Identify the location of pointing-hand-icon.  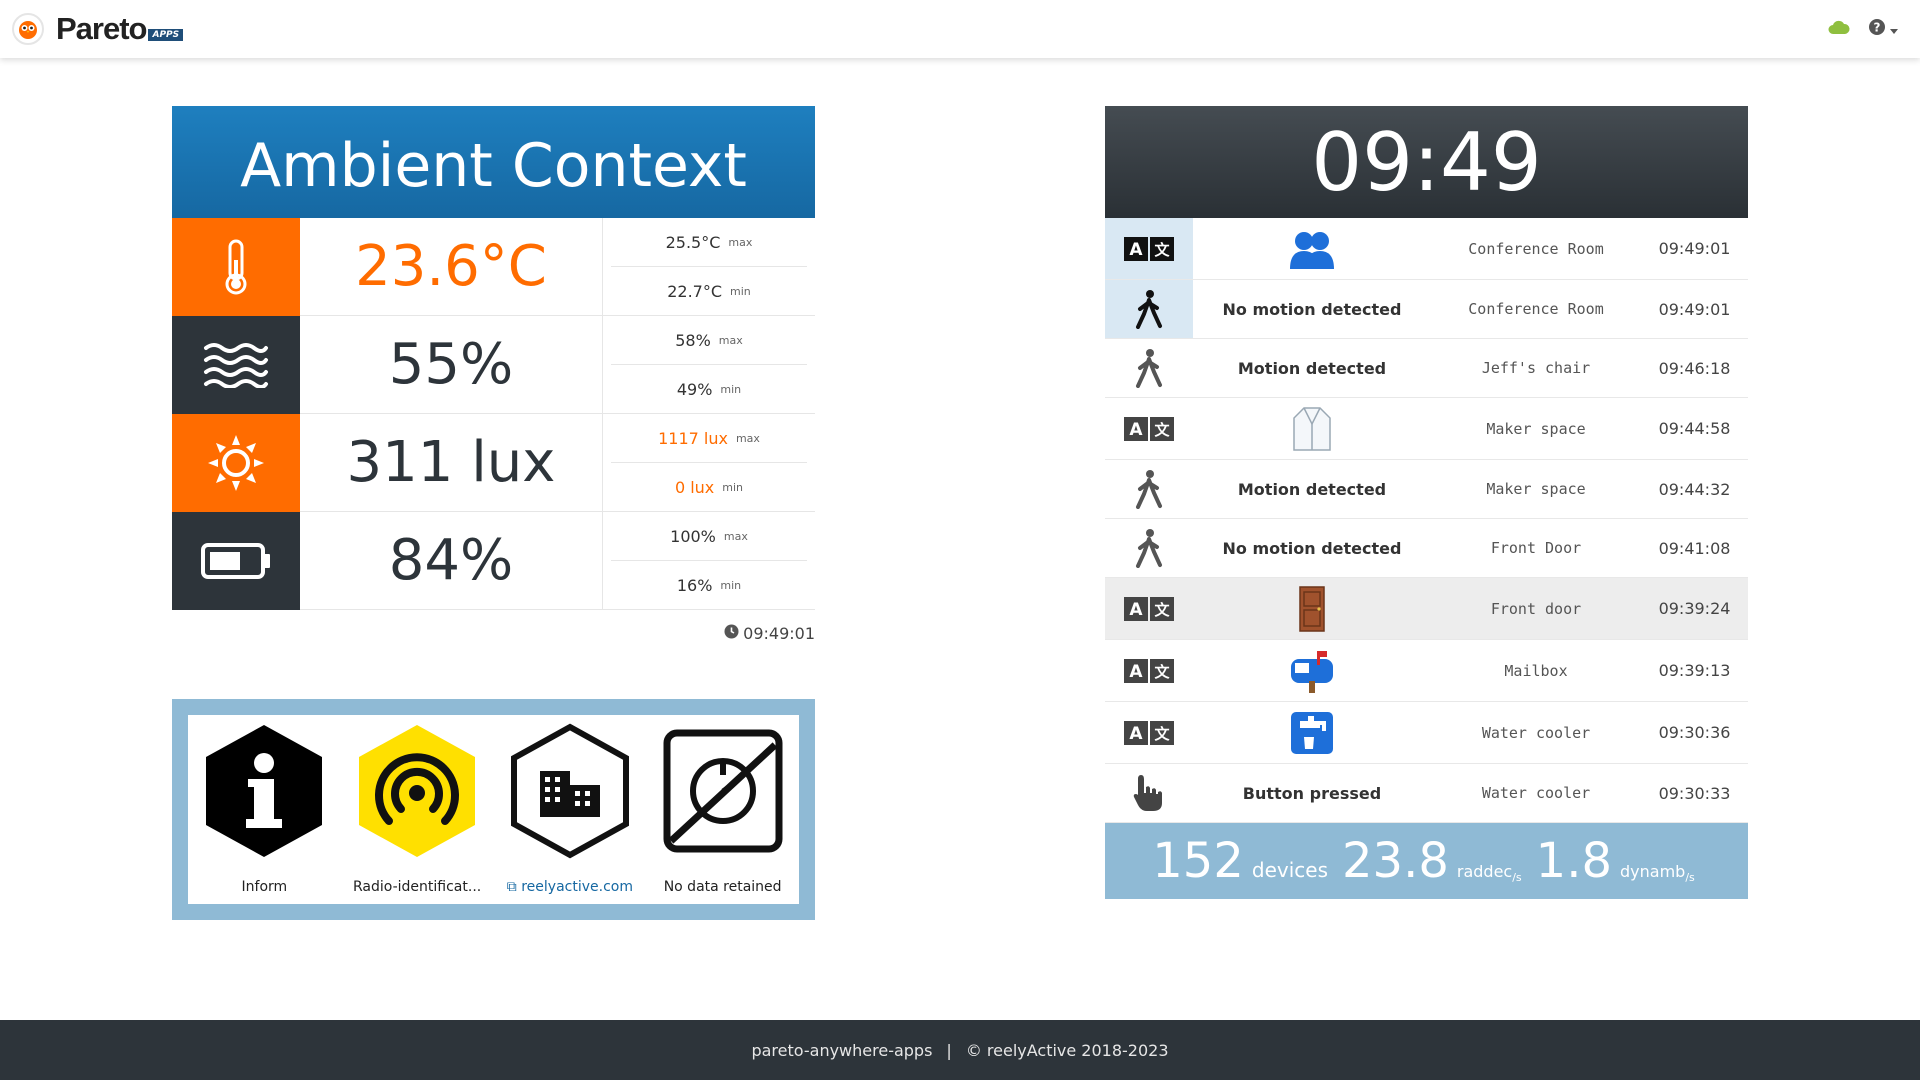
(1149, 793).